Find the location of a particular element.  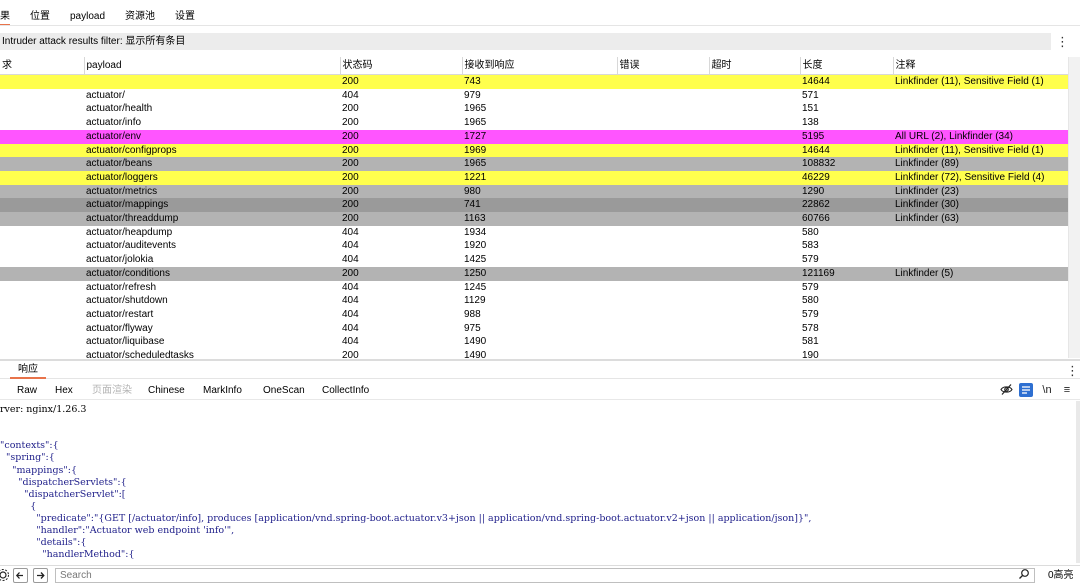

newline-icon: \n is located at coordinates (1047, 390).